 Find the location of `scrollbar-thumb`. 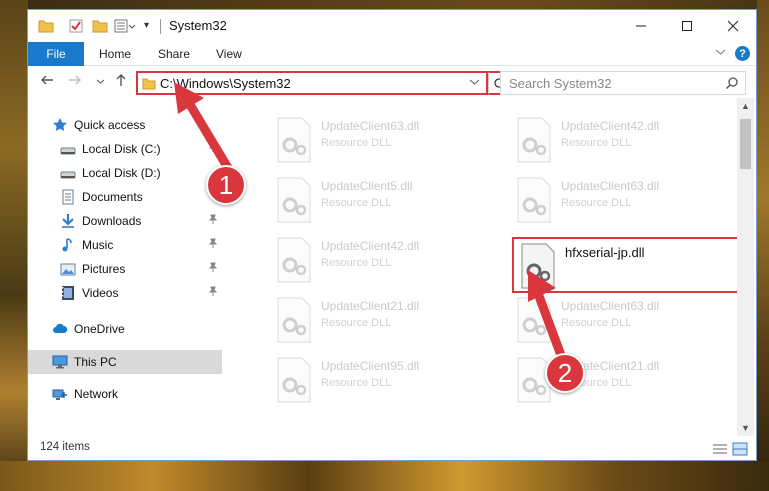

scrollbar-thumb is located at coordinates (745, 144).